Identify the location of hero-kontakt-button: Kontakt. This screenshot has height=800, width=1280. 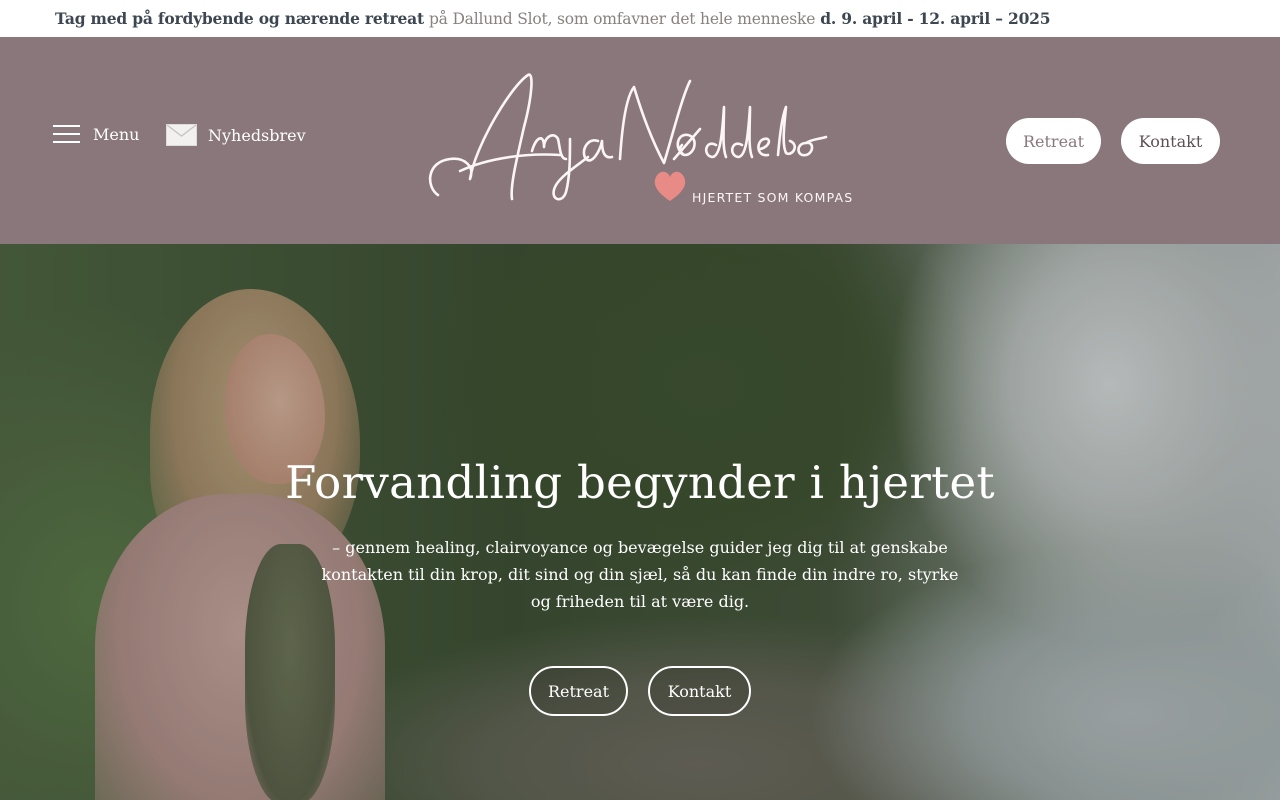
(699, 691).